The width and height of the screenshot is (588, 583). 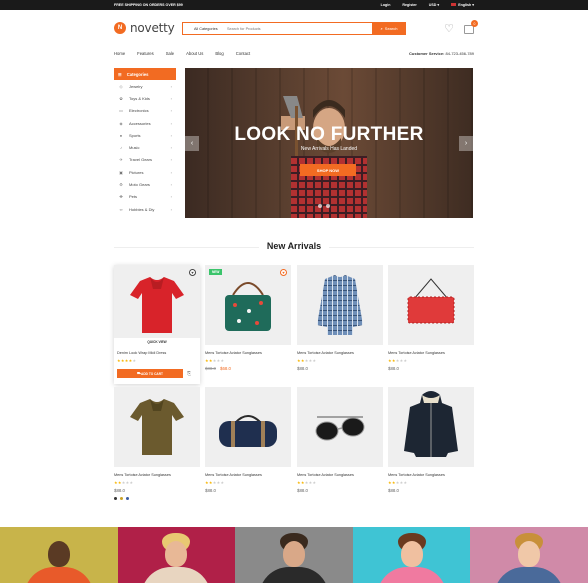 What do you see at coordinates (170, 53) in the screenshot?
I see `nav-sale: Sale` at bounding box center [170, 53].